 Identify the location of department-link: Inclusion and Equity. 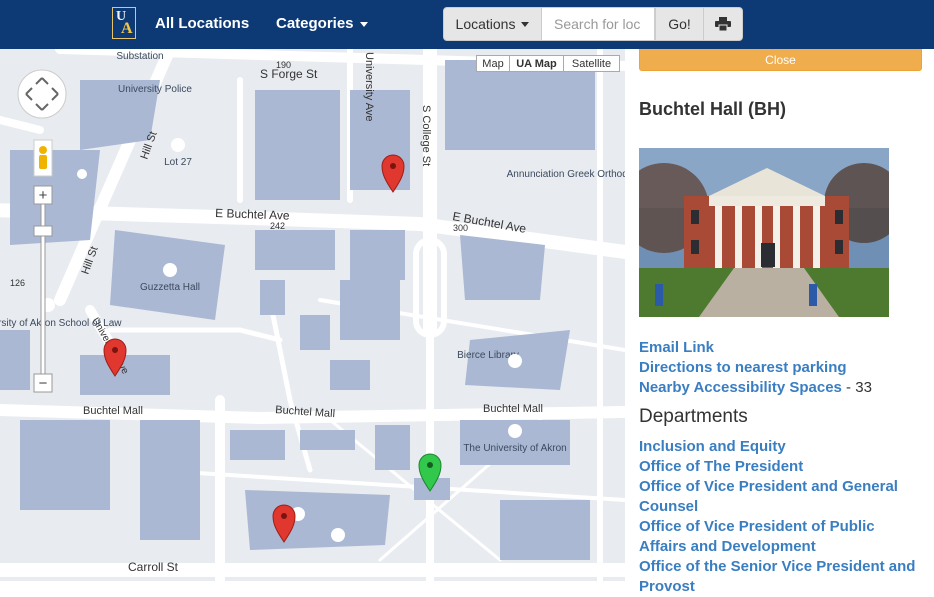
(781, 447).